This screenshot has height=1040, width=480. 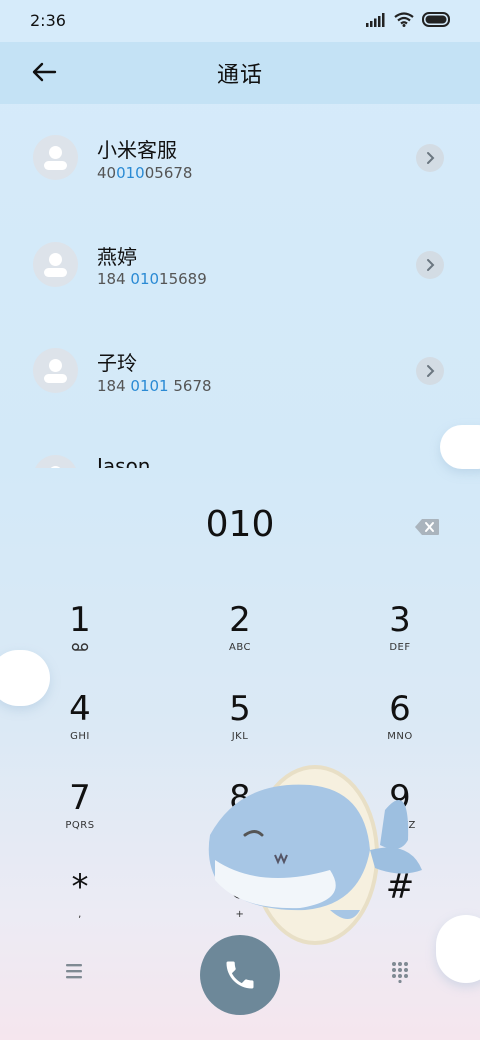 What do you see at coordinates (240, 21) in the screenshot?
I see `status-bar: 2:36` at bounding box center [240, 21].